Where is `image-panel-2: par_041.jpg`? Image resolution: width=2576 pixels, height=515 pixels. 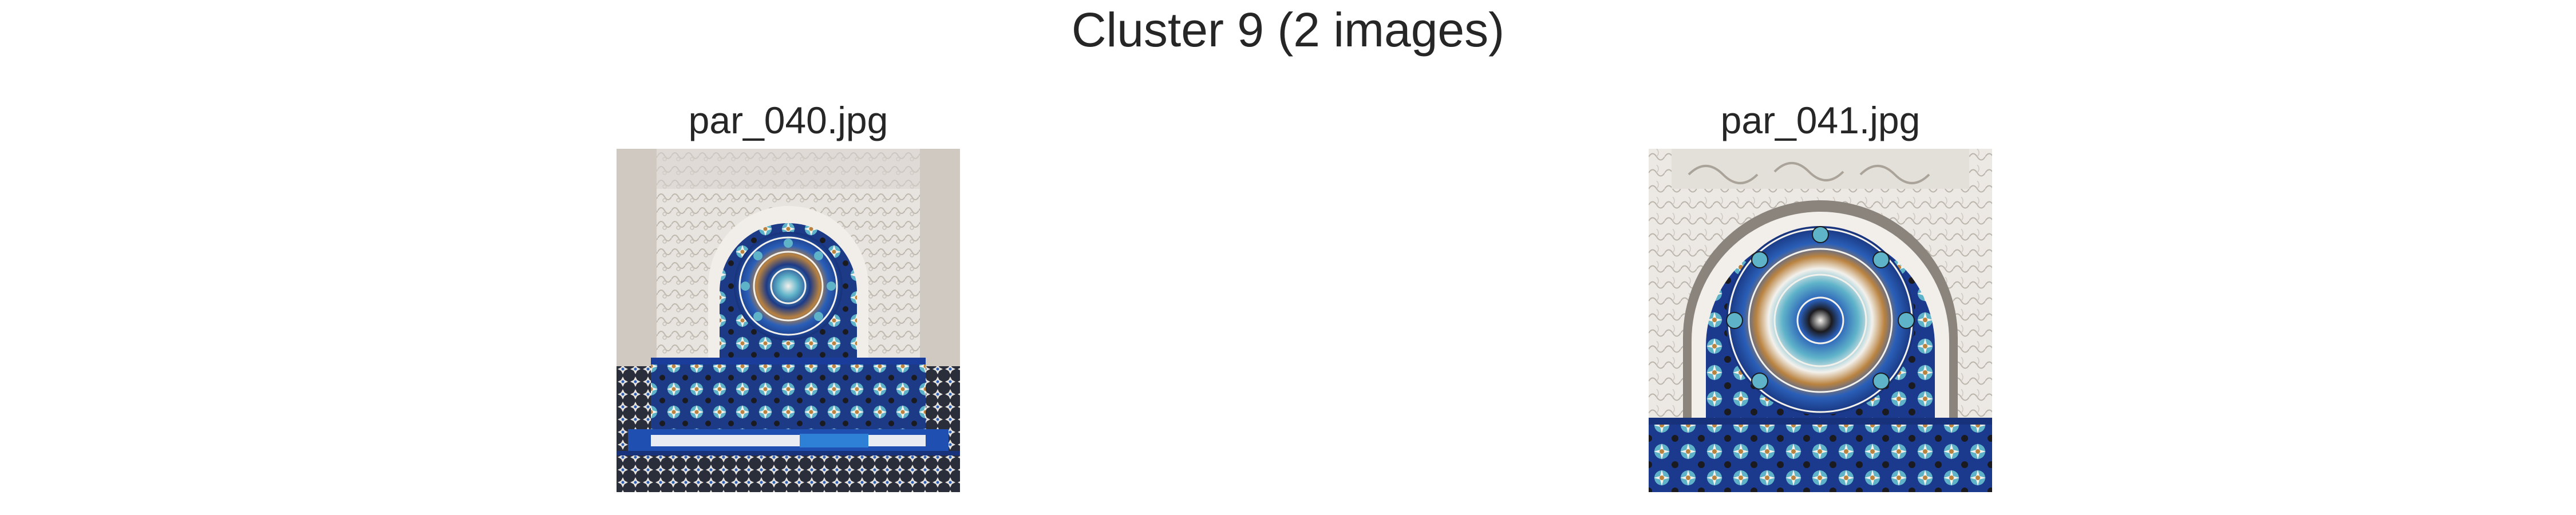
image-panel-2: par_041.jpg is located at coordinates (1820, 252).